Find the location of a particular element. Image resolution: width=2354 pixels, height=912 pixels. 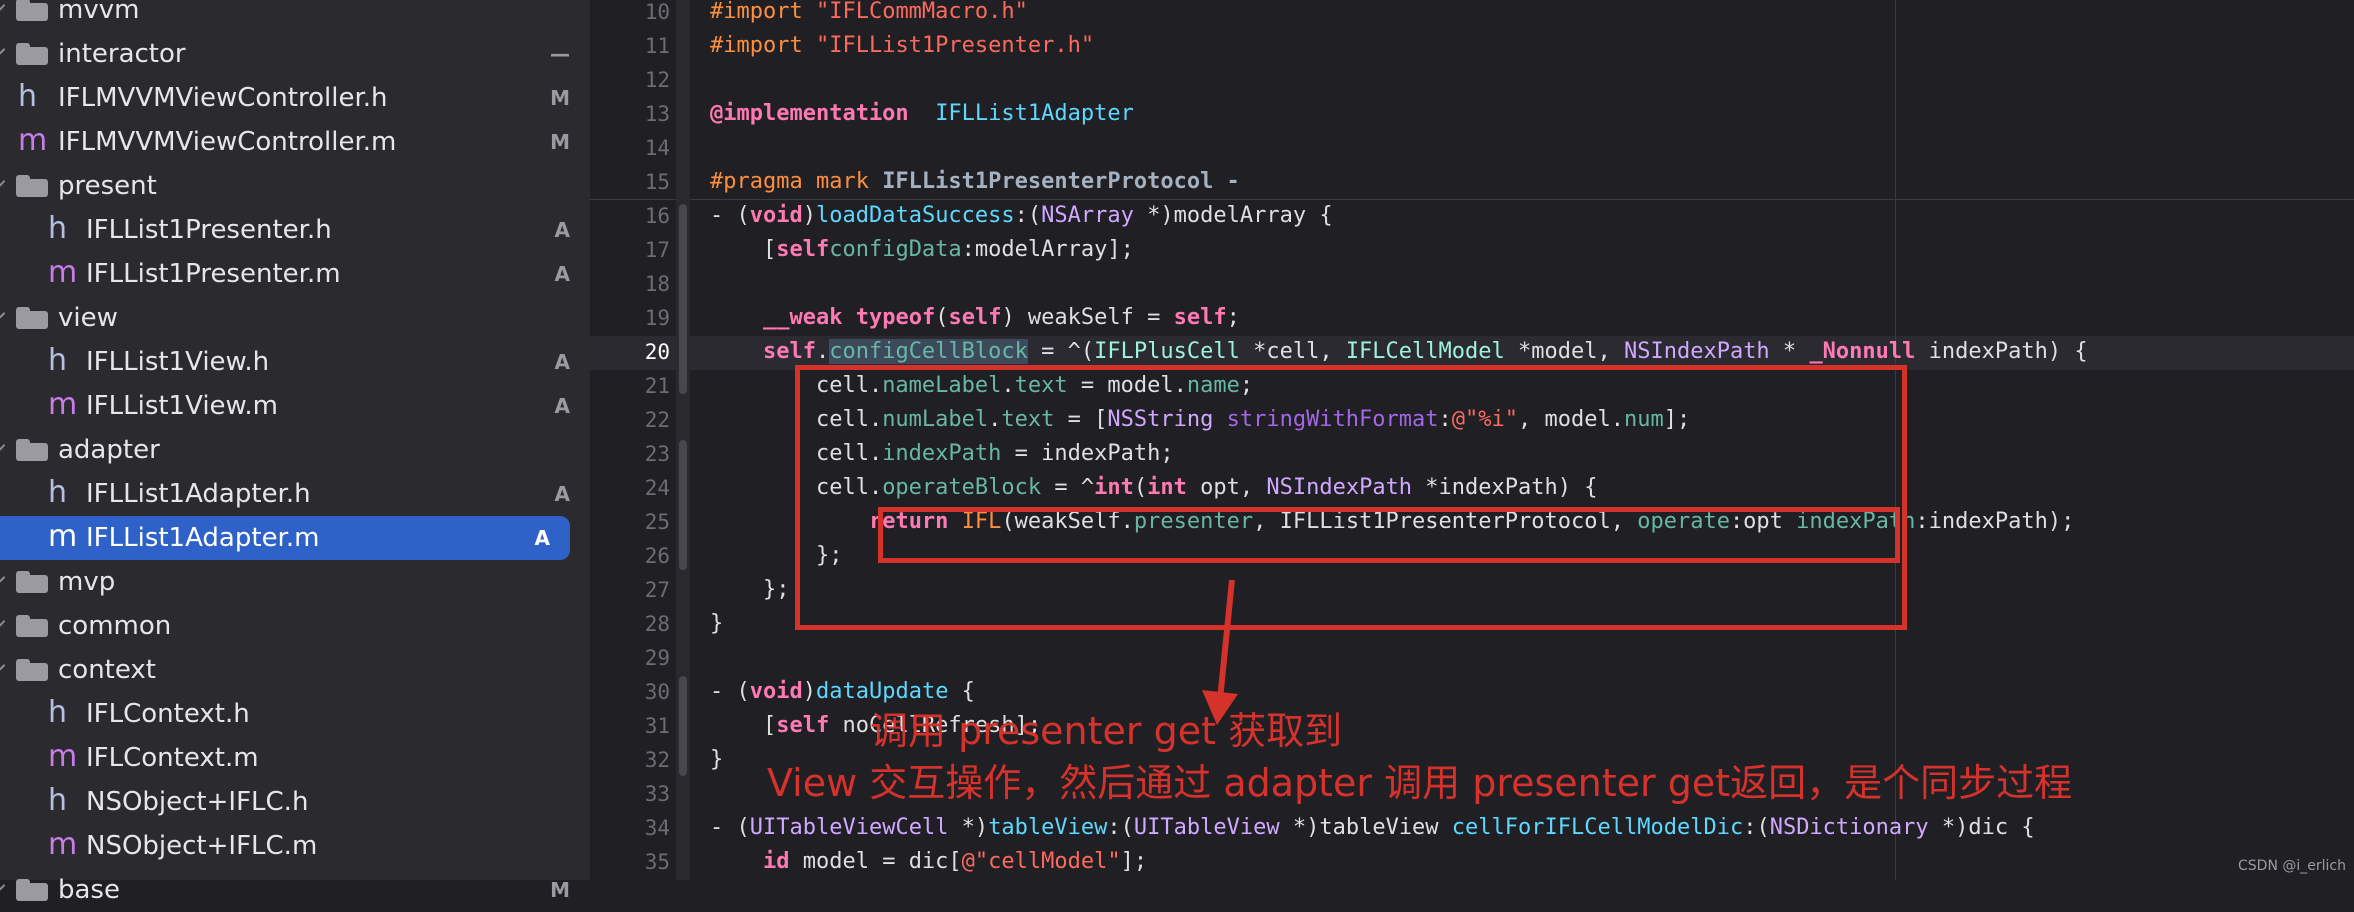

sidebar-file-row: m IFLContext.m is located at coordinates (295, 758).